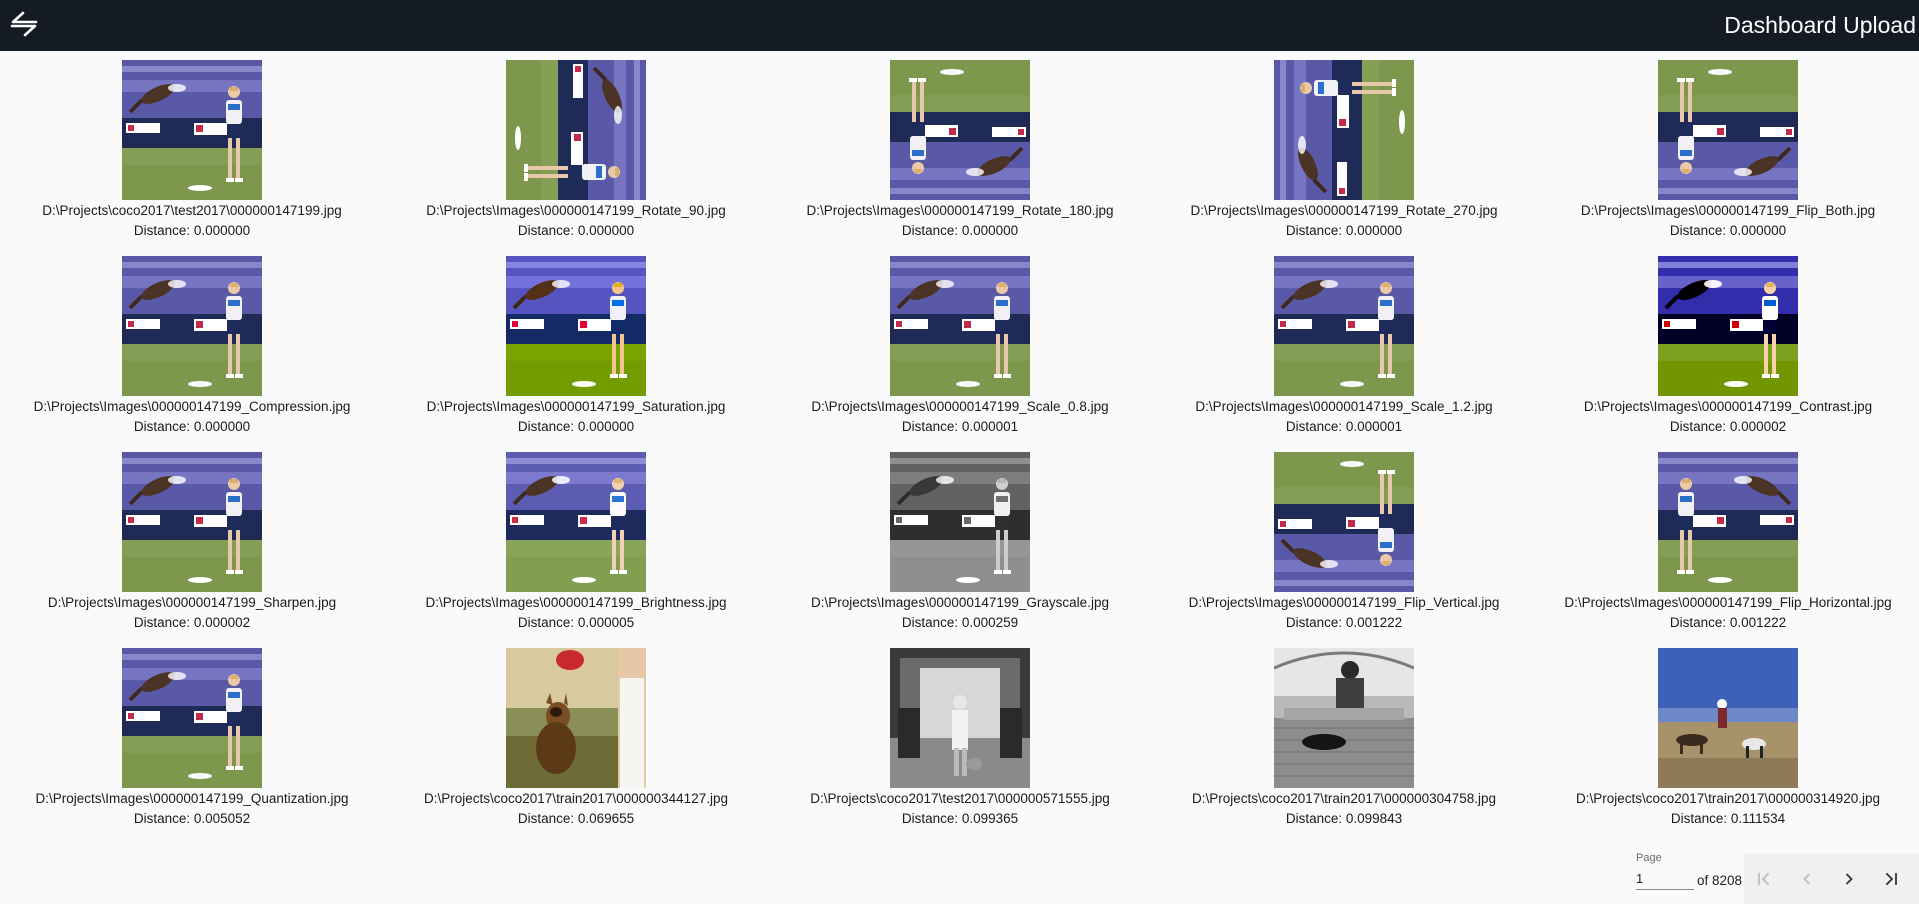 This screenshot has height=904, width=1919. Describe the element at coordinates (24, 24) in the screenshot. I see `swap-arrows-logo-icon` at that location.